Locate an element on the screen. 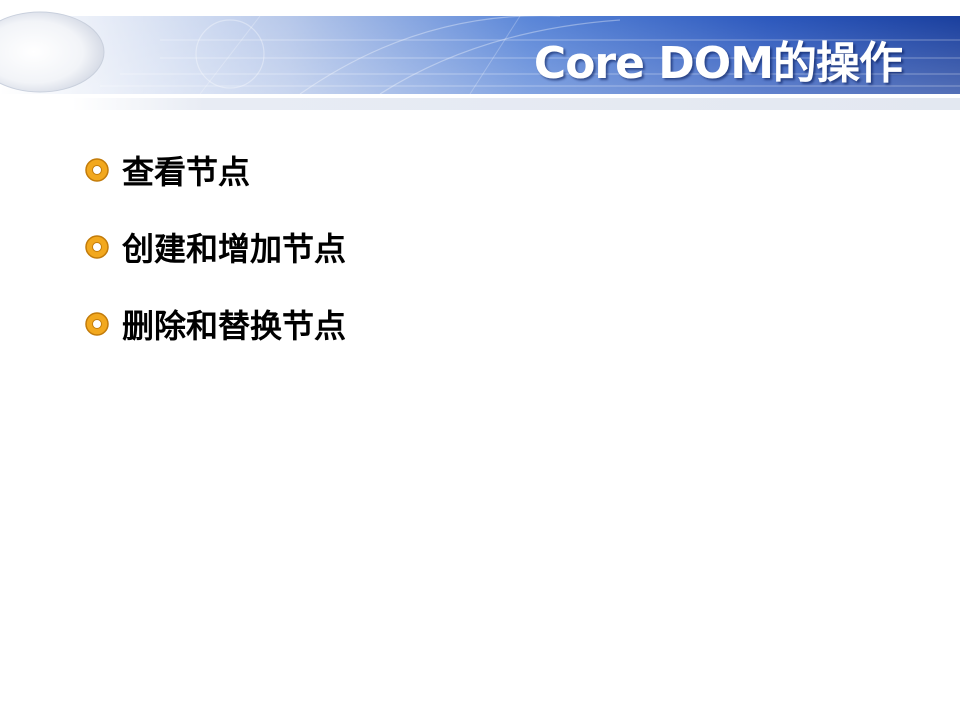 The width and height of the screenshot is (960, 720). bullet-list: 查看节点 创建和增加节点 删除和替换节点 is located at coordinates (215, 261).